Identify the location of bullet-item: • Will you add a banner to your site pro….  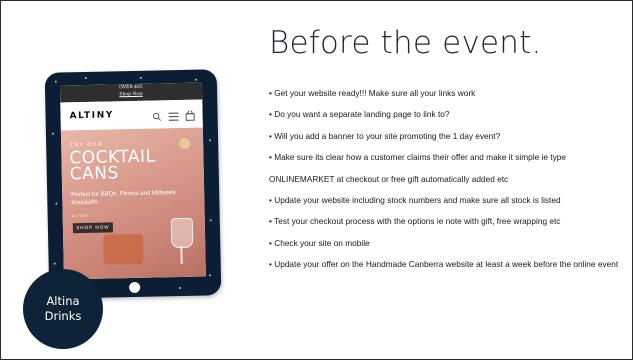
(385, 135).